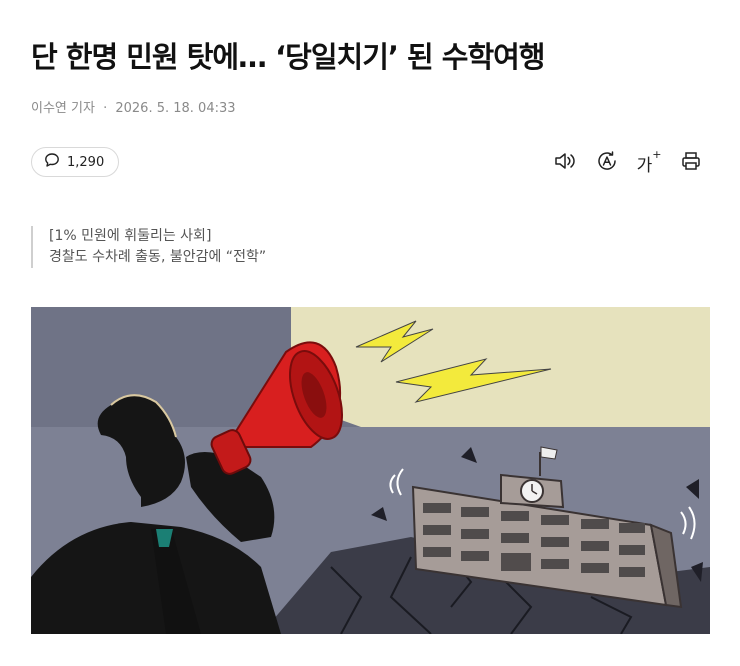 This screenshot has height=666, width=740. Describe the element at coordinates (288, 57) in the screenshot. I see `article-headline: 단 한명 민원 탓에… ‘당일치기’ 된 수학여행` at that location.